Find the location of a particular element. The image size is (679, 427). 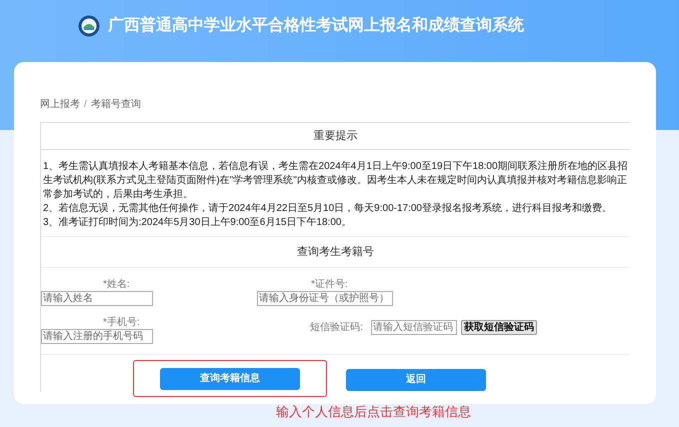

field-label: 短信验证码: is located at coordinates (336, 328).